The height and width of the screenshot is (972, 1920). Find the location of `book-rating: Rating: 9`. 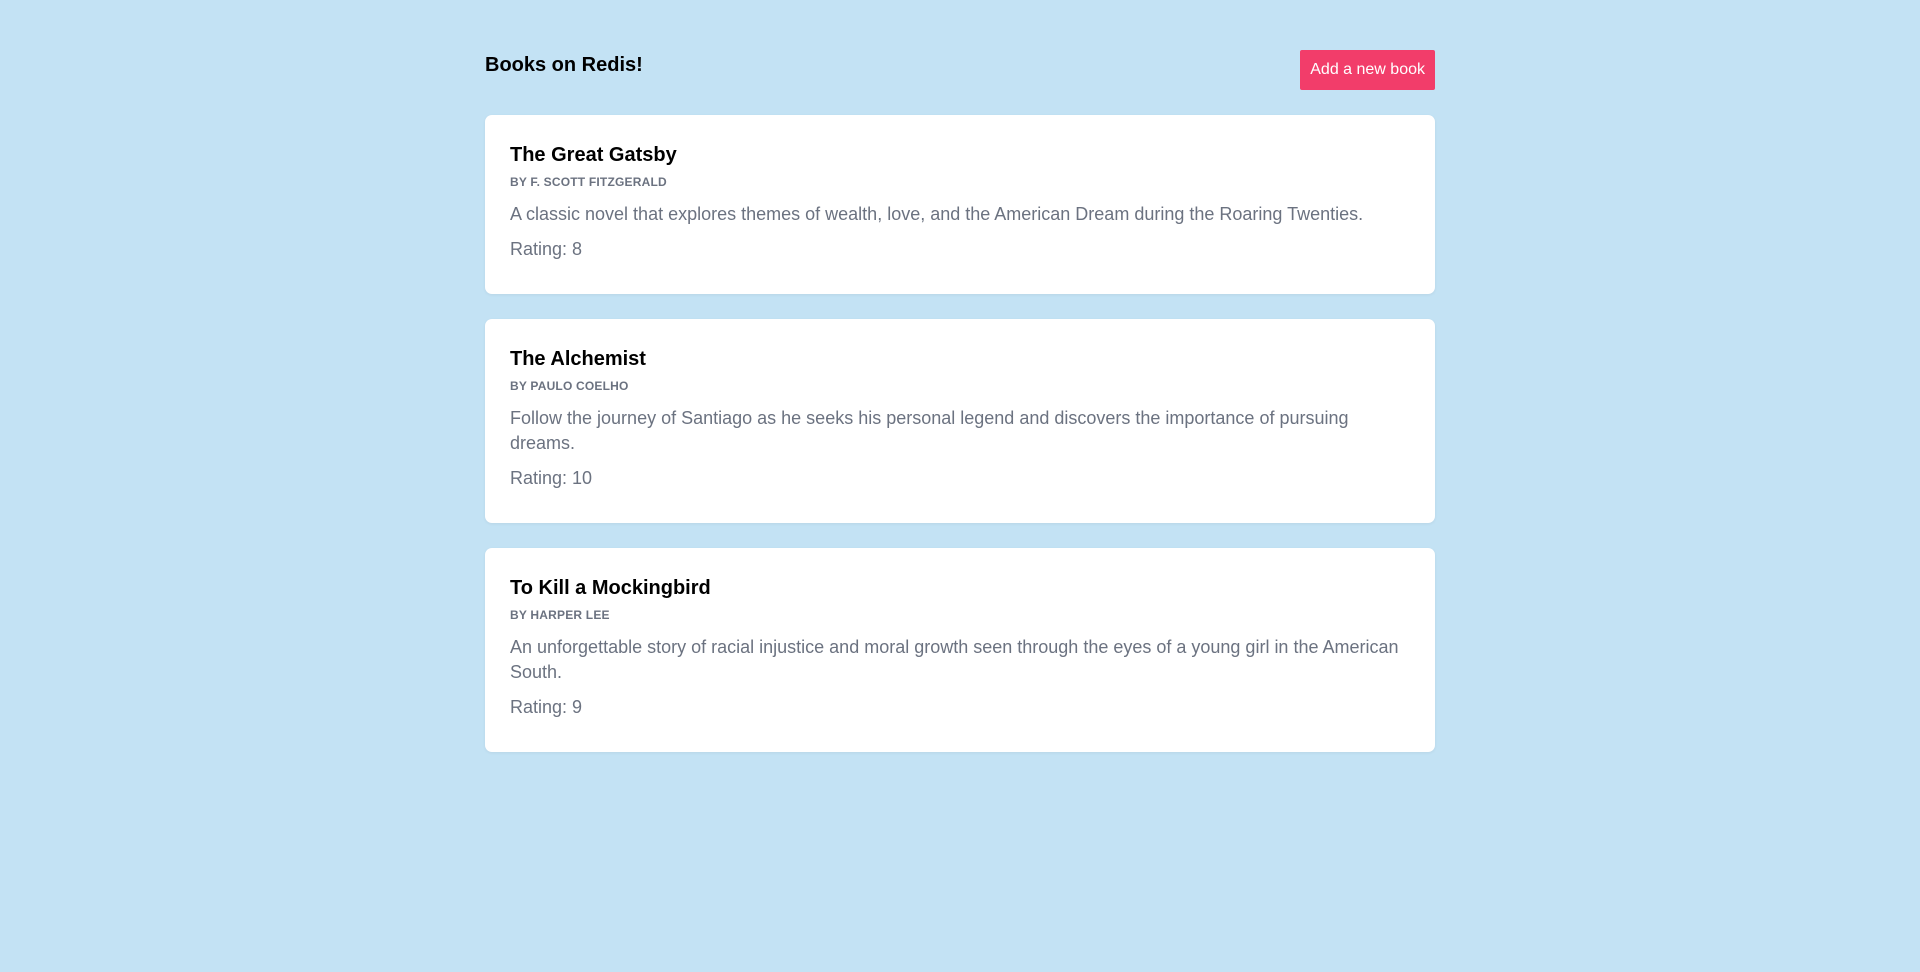

book-rating: Rating: 9 is located at coordinates (546, 707).